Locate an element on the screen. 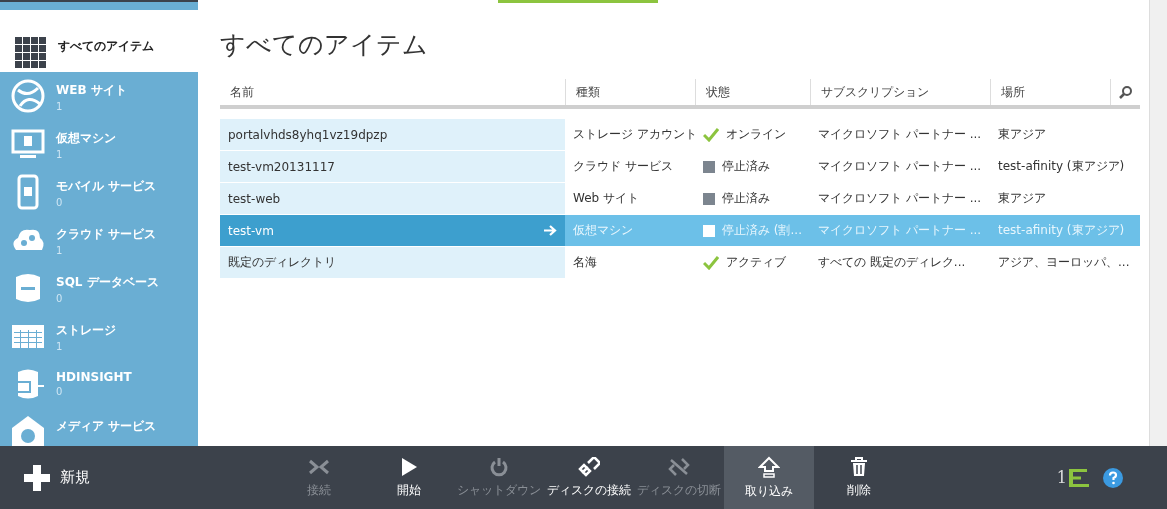  command-button: 取り込み is located at coordinates (769, 477).